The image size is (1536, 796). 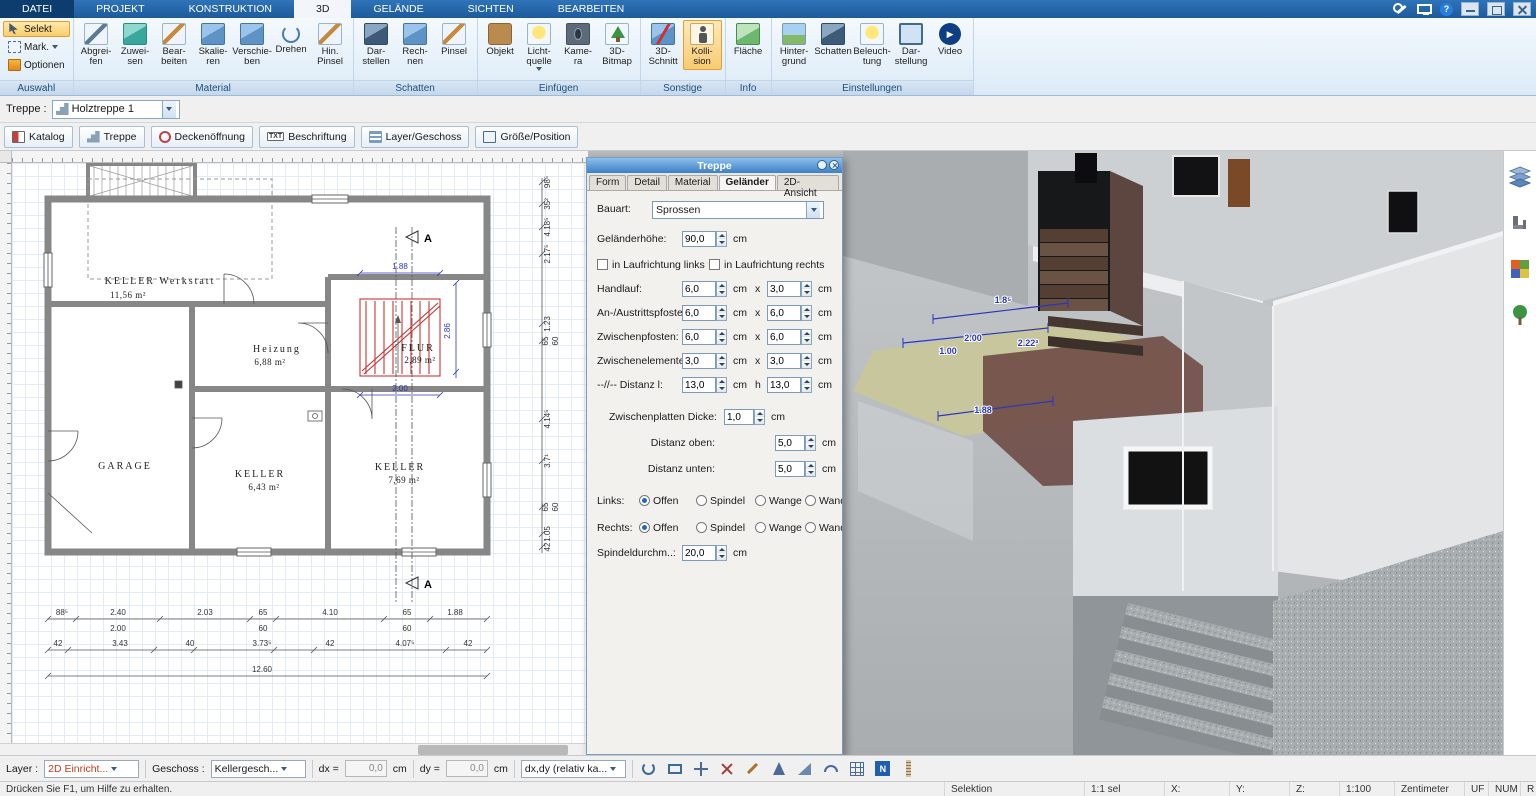 I want to click on groesse-position-button: Größe/Position, so click(x=527, y=136).